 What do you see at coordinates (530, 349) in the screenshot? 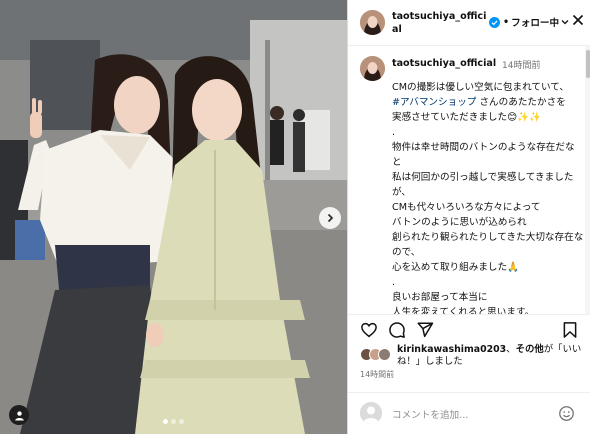
I see `liked-by-others-link: その他` at bounding box center [530, 349].